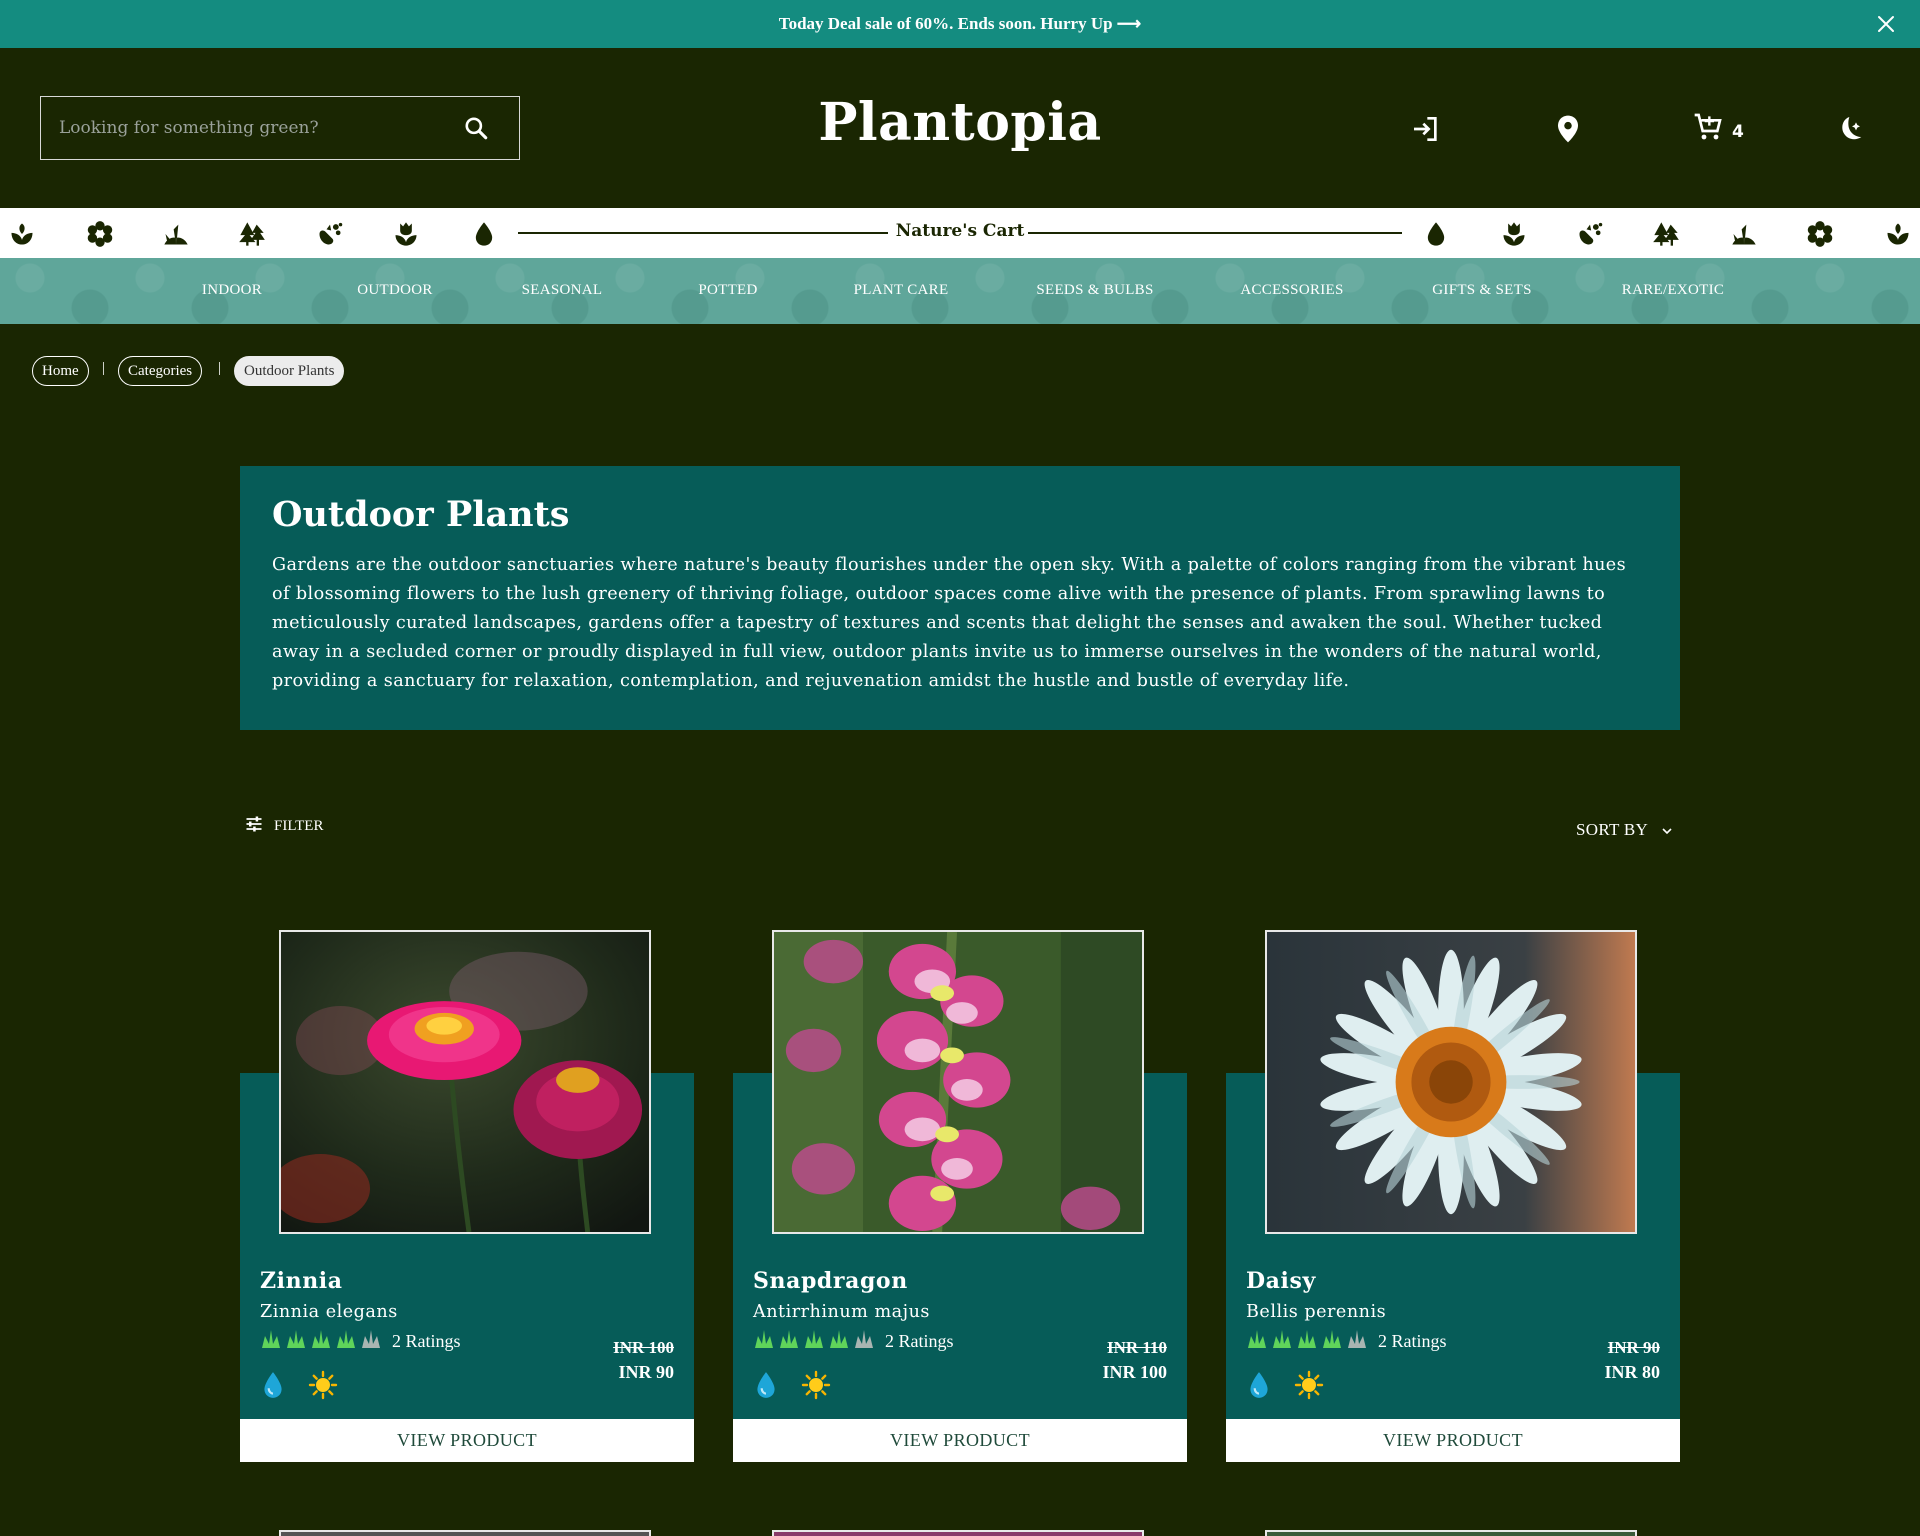 The height and width of the screenshot is (1536, 1920). What do you see at coordinates (1094, 290) in the screenshot?
I see `nav-item-seeds-bulbs: SEEDS & BULBS` at bounding box center [1094, 290].